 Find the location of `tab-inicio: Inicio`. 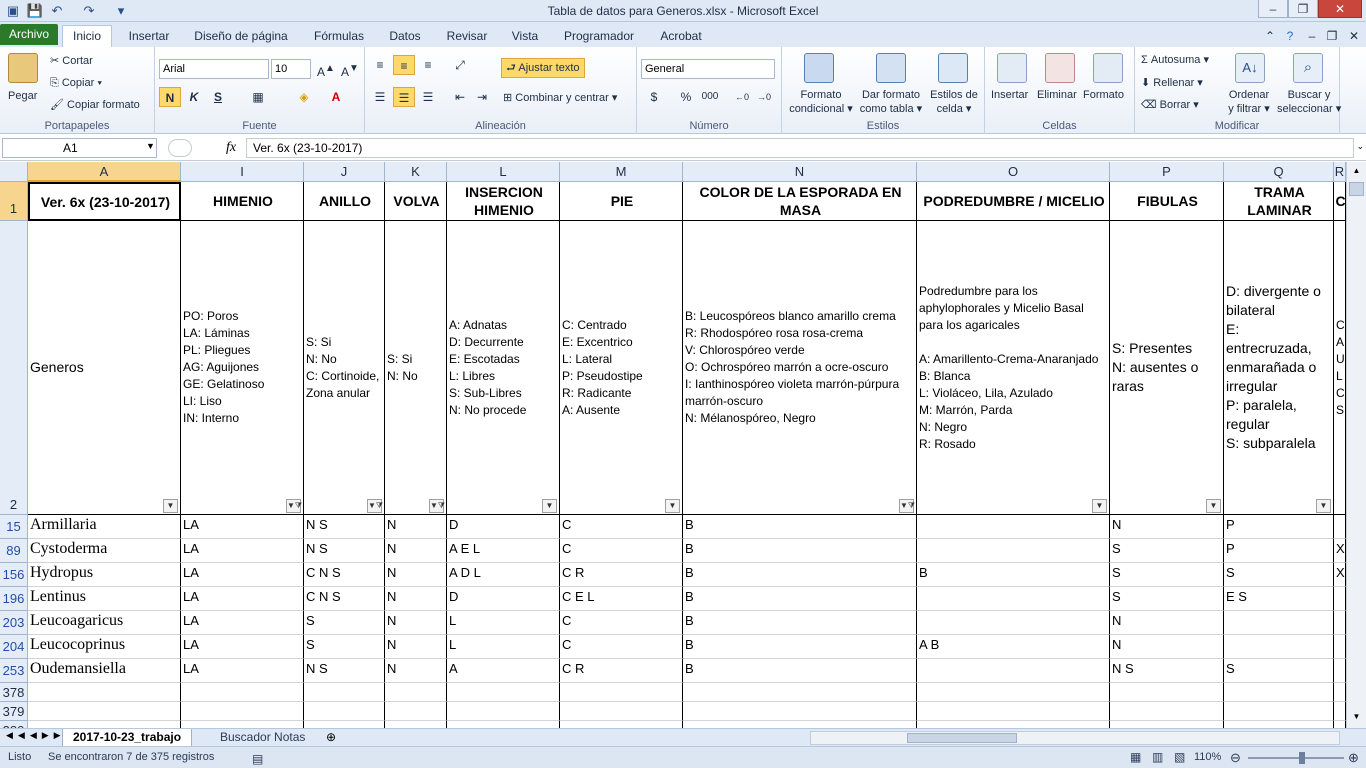

tab-inicio: Inicio is located at coordinates (87, 36).